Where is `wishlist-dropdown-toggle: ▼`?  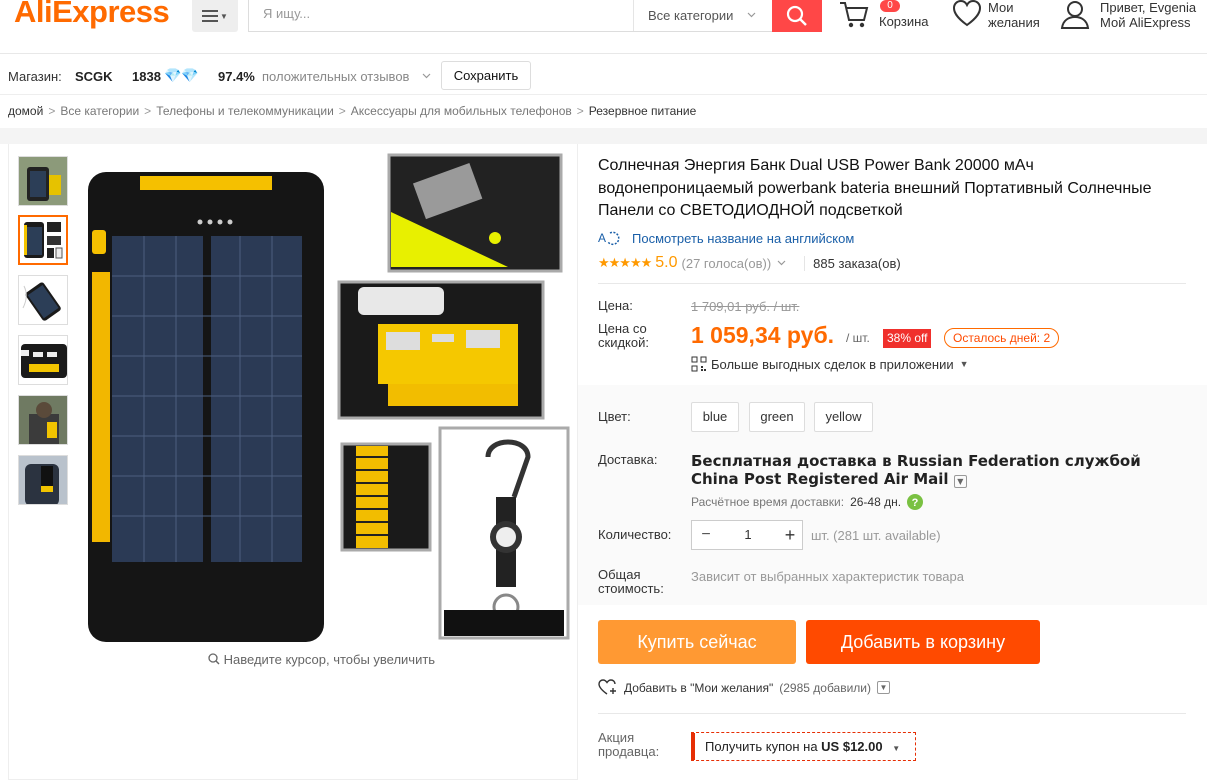 wishlist-dropdown-toggle: ▼ is located at coordinates (884, 687).